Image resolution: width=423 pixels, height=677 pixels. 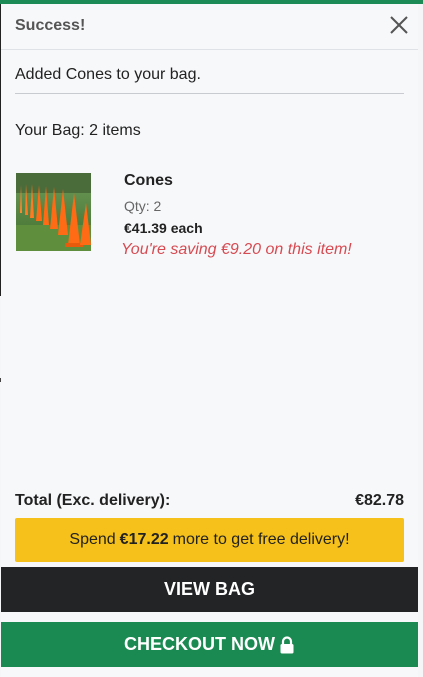 What do you see at coordinates (287, 644) in the screenshot?
I see `lock-icon` at bounding box center [287, 644].